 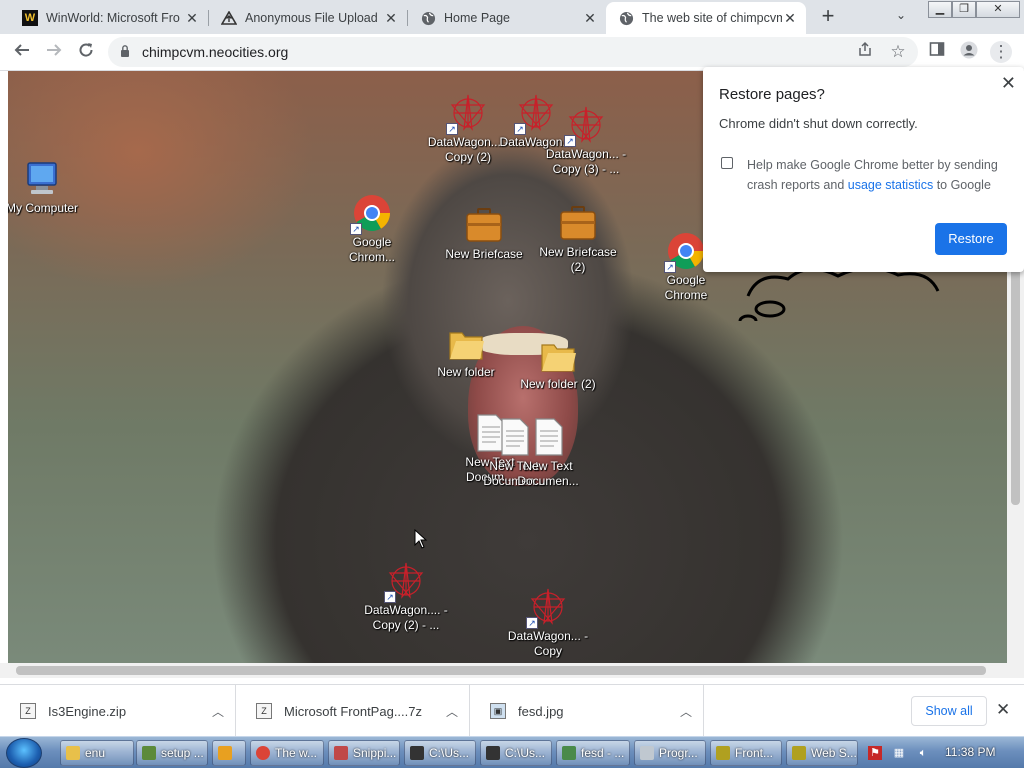 I want to click on restore-button: Restore, so click(x=971, y=239).